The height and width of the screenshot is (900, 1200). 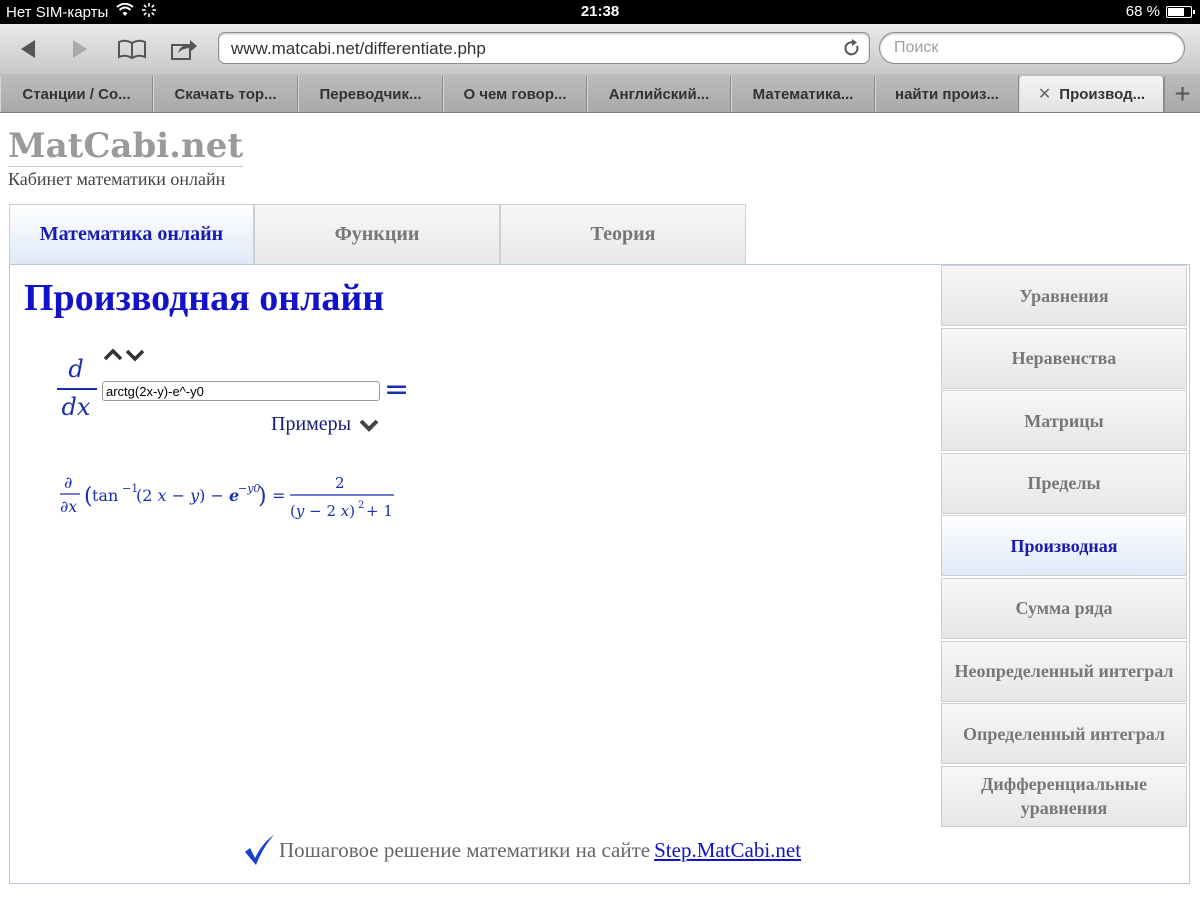 I want to click on url-text: www.matcabi.net/differentiate.php, so click(x=358, y=48).